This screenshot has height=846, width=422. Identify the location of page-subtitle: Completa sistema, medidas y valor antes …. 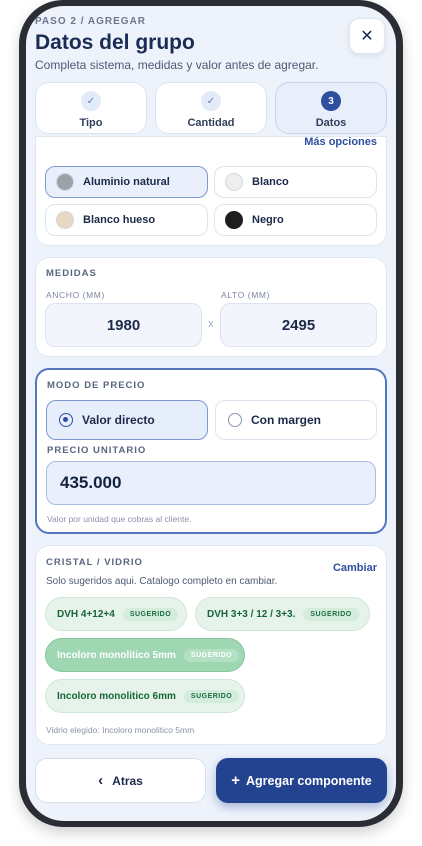
(177, 65).